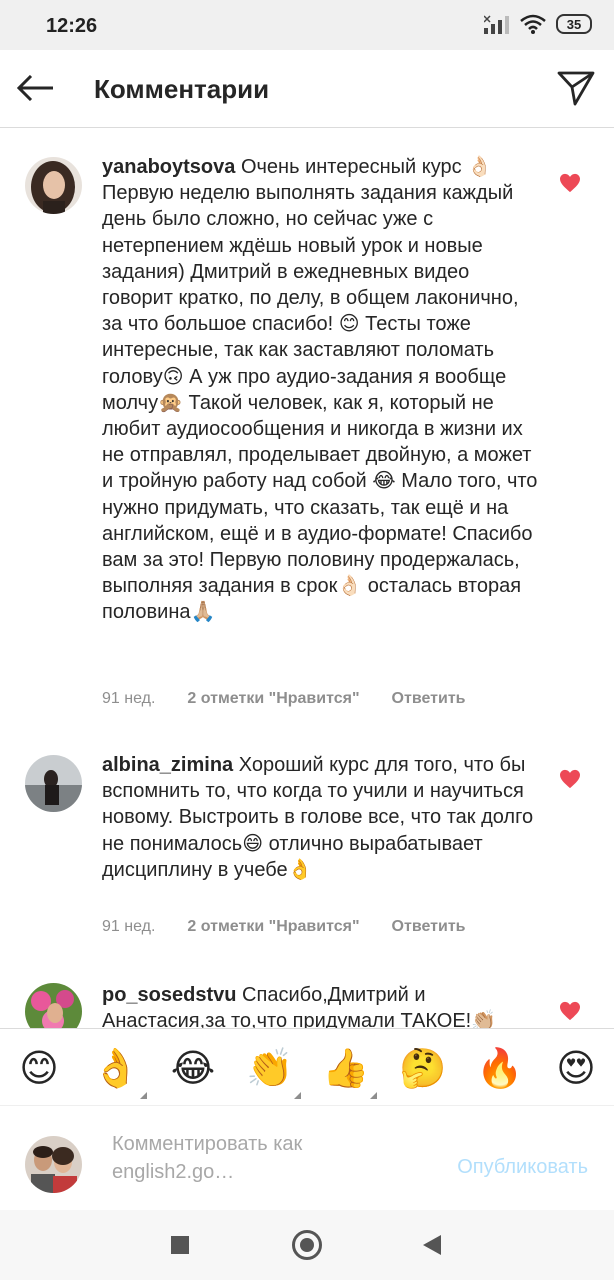 This screenshot has width=614, height=1280. What do you see at coordinates (180, 1245) in the screenshot?
I see `recents-button` at bounding box center [180, 1245].